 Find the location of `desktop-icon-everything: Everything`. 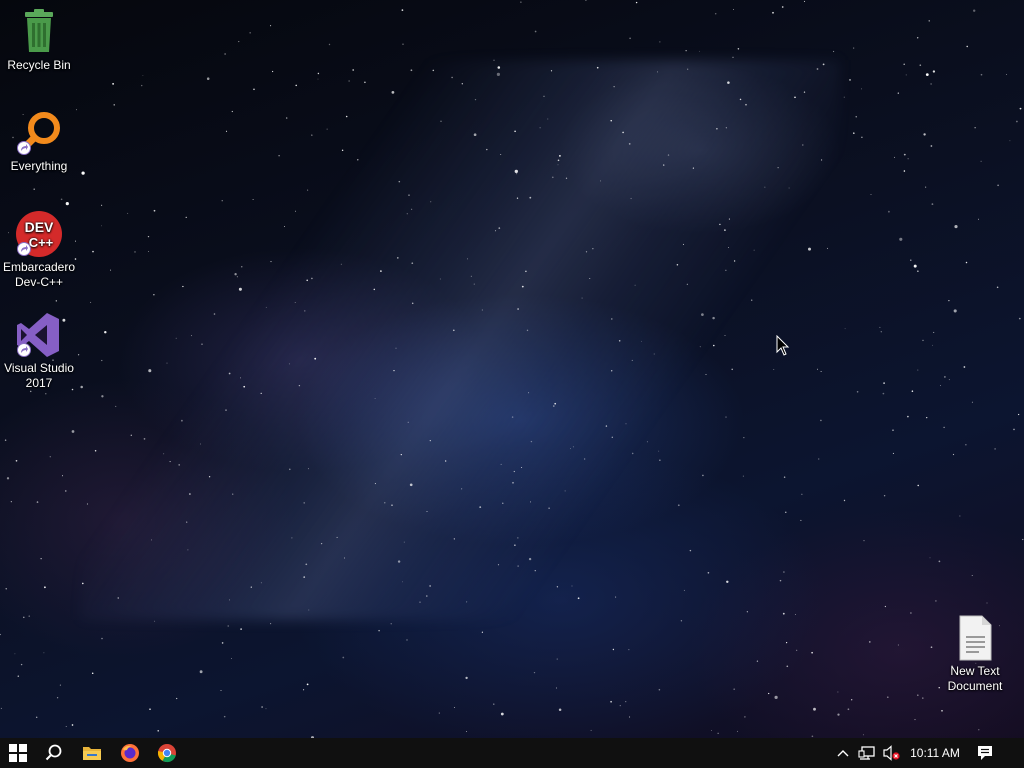

desktop-icon-everything: Everything is located at coordinates (39, 141).